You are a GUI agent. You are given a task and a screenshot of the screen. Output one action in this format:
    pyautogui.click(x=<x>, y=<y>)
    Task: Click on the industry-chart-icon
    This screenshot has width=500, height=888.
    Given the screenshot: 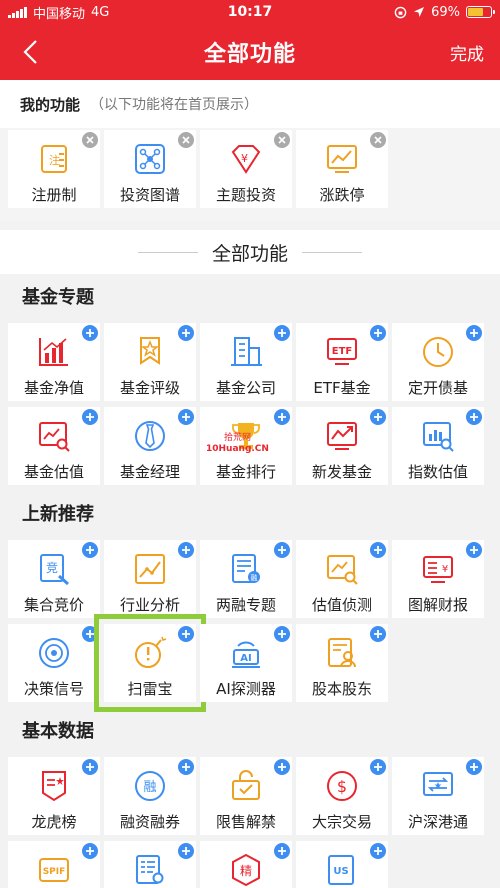 What is the action you would take?
    pyautogui.click(x=150, y=569)
    